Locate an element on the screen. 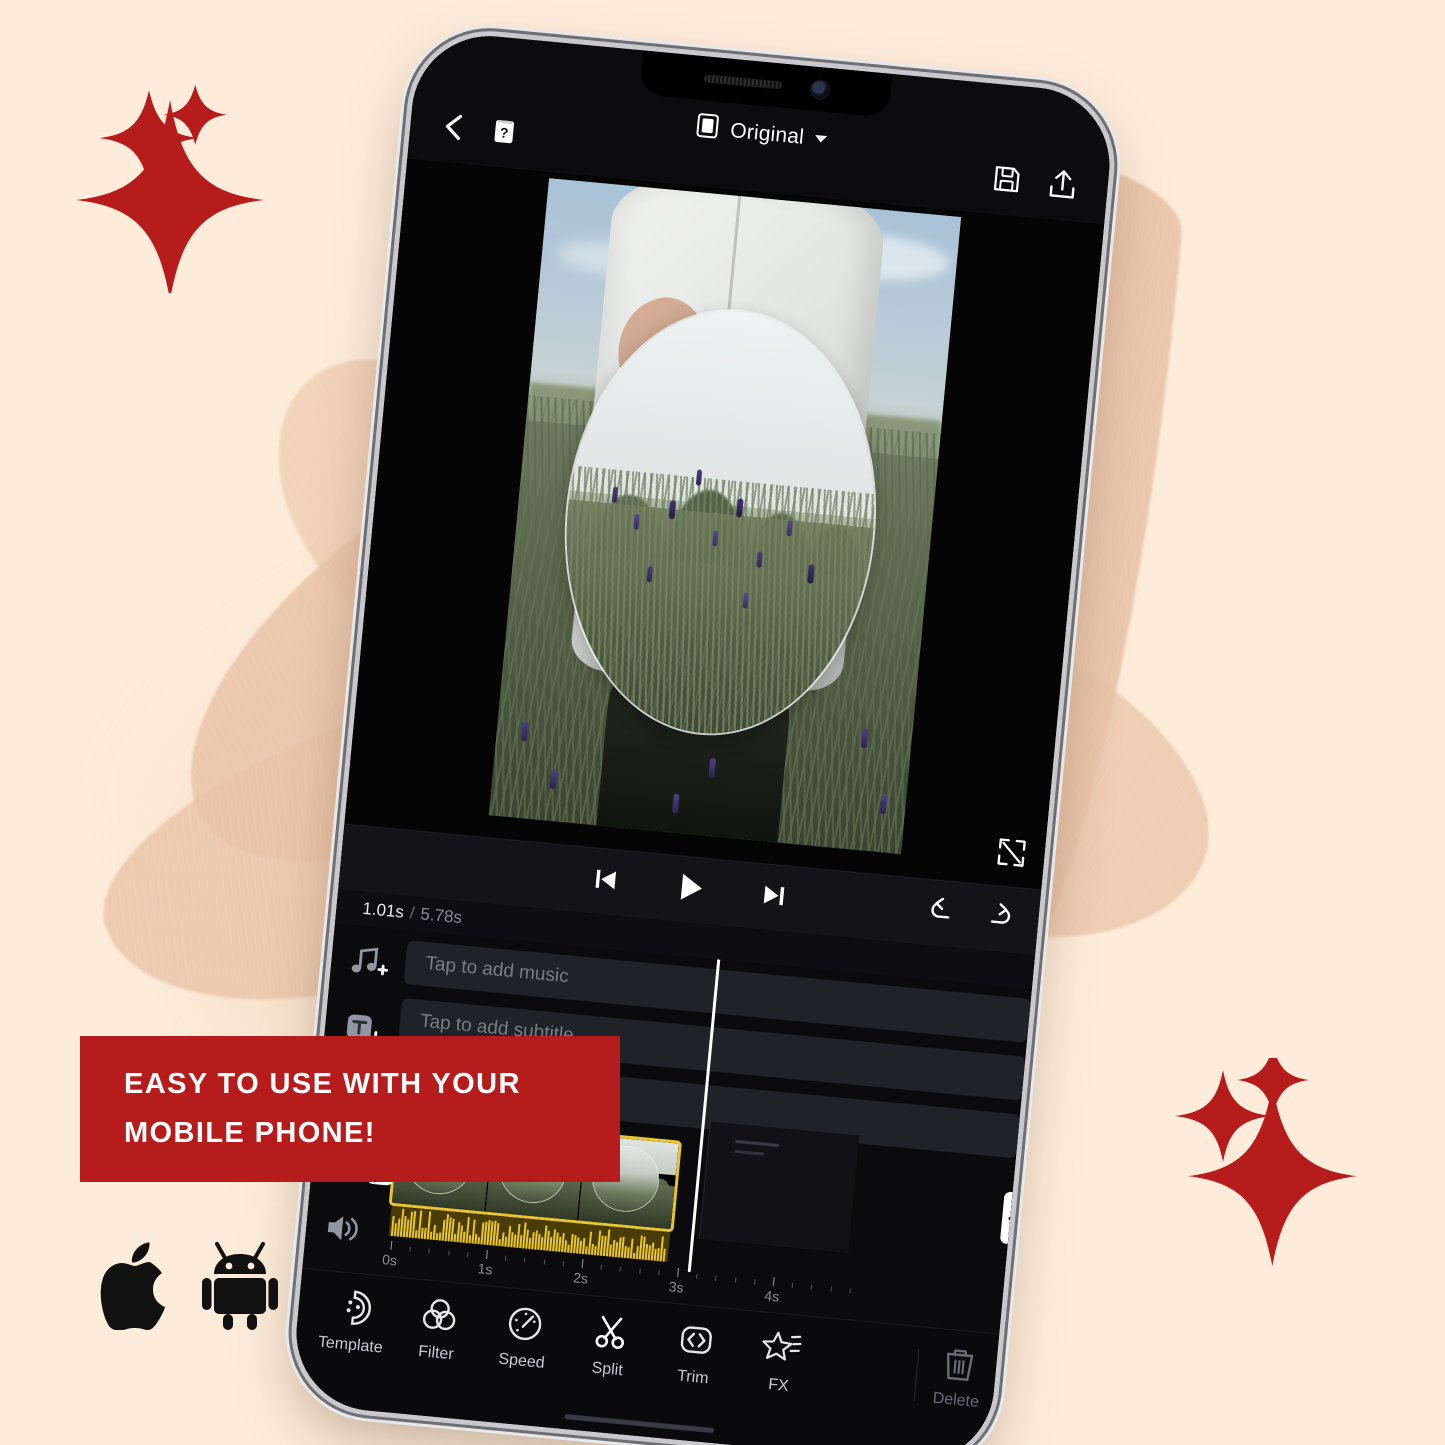  mirror-reflection is located at coordinates (720, 522).